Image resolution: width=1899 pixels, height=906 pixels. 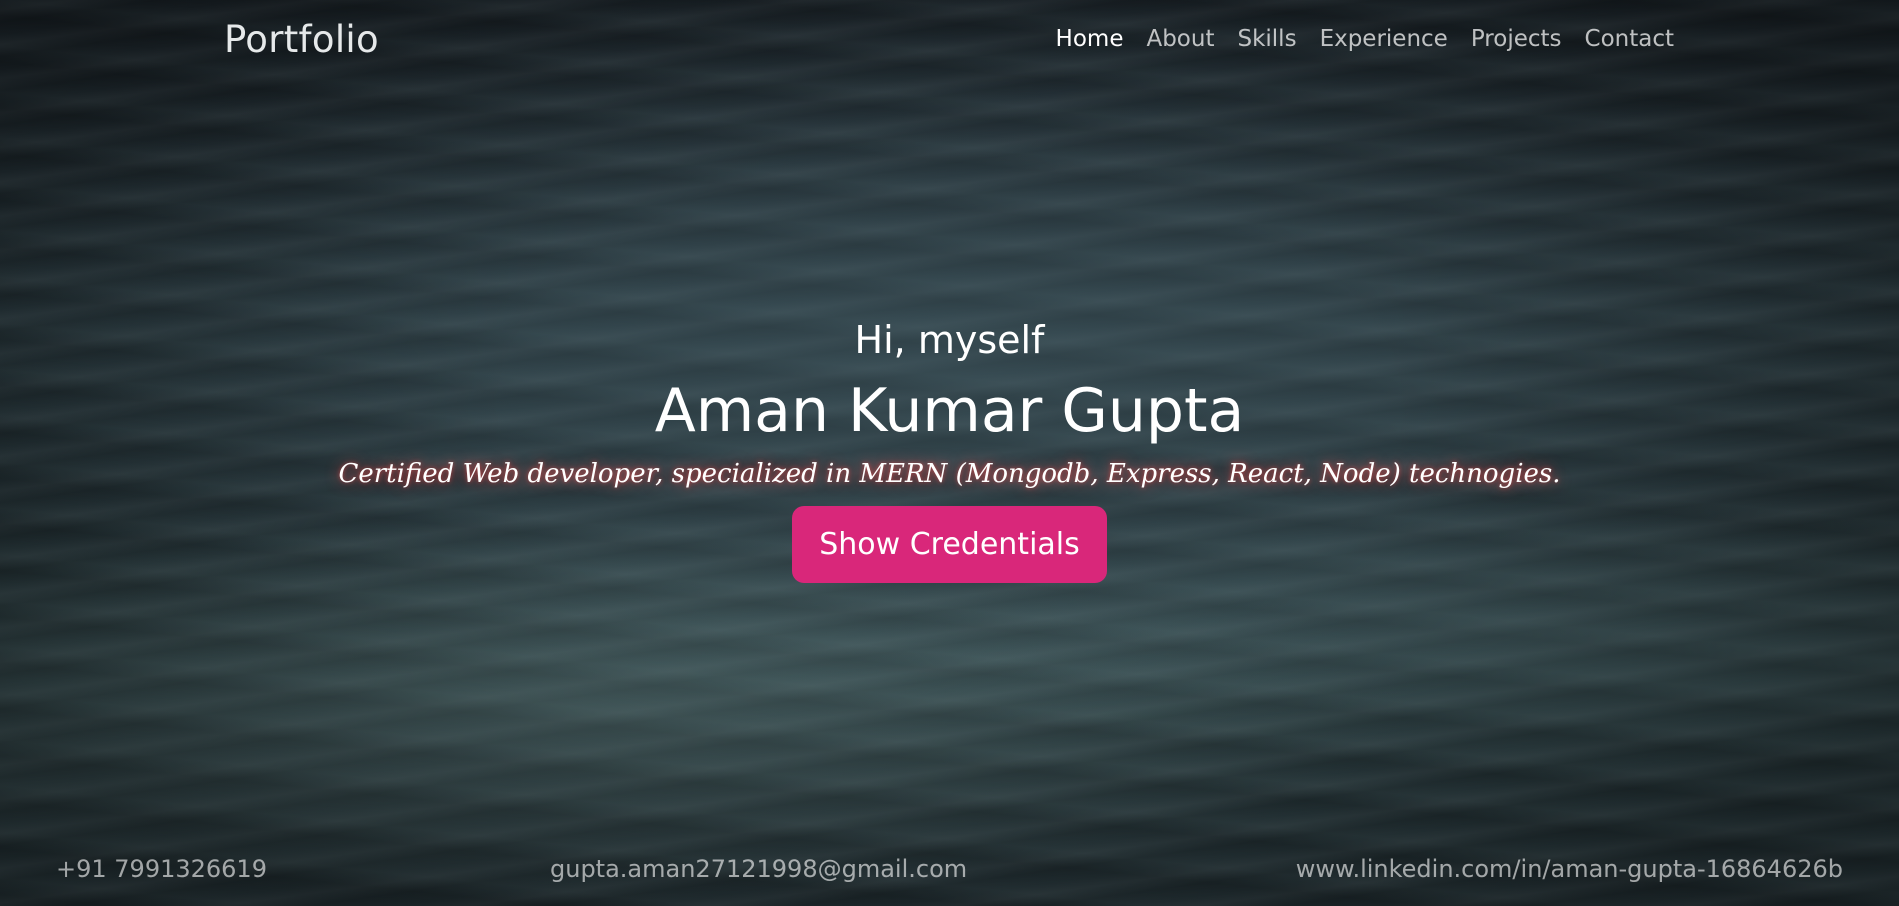 What do you see at coordinates (949, 544) in the screenshot?
I see `show-credentials-button: Show Credentials` at bounding box center [949, 544].